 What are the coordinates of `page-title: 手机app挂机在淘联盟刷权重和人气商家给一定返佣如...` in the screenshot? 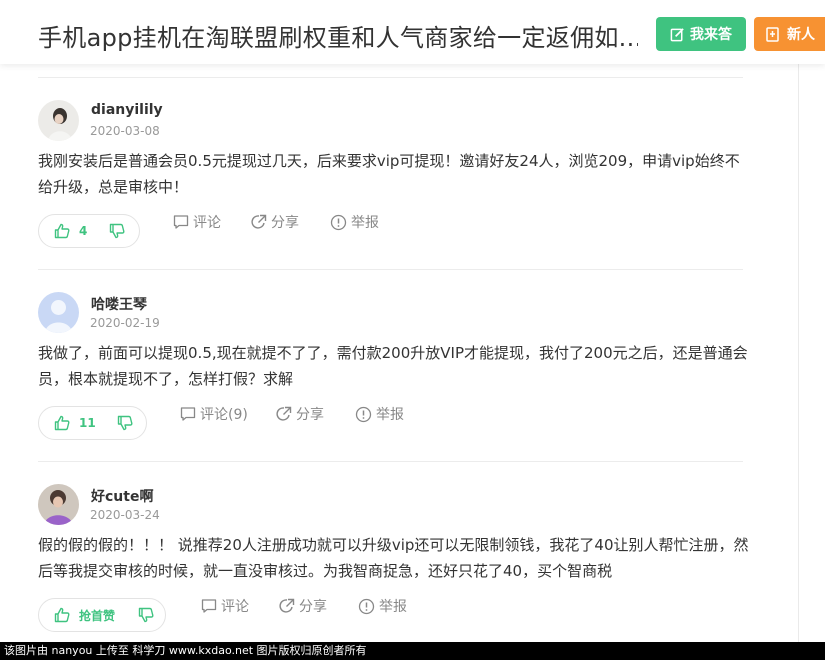 It's located at (338, 38).